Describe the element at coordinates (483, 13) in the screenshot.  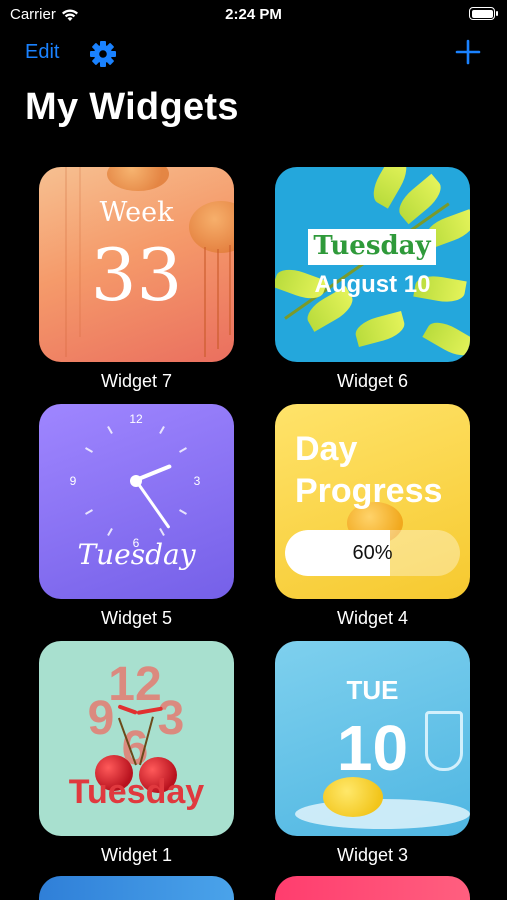
I see `battery-icon` at that location.